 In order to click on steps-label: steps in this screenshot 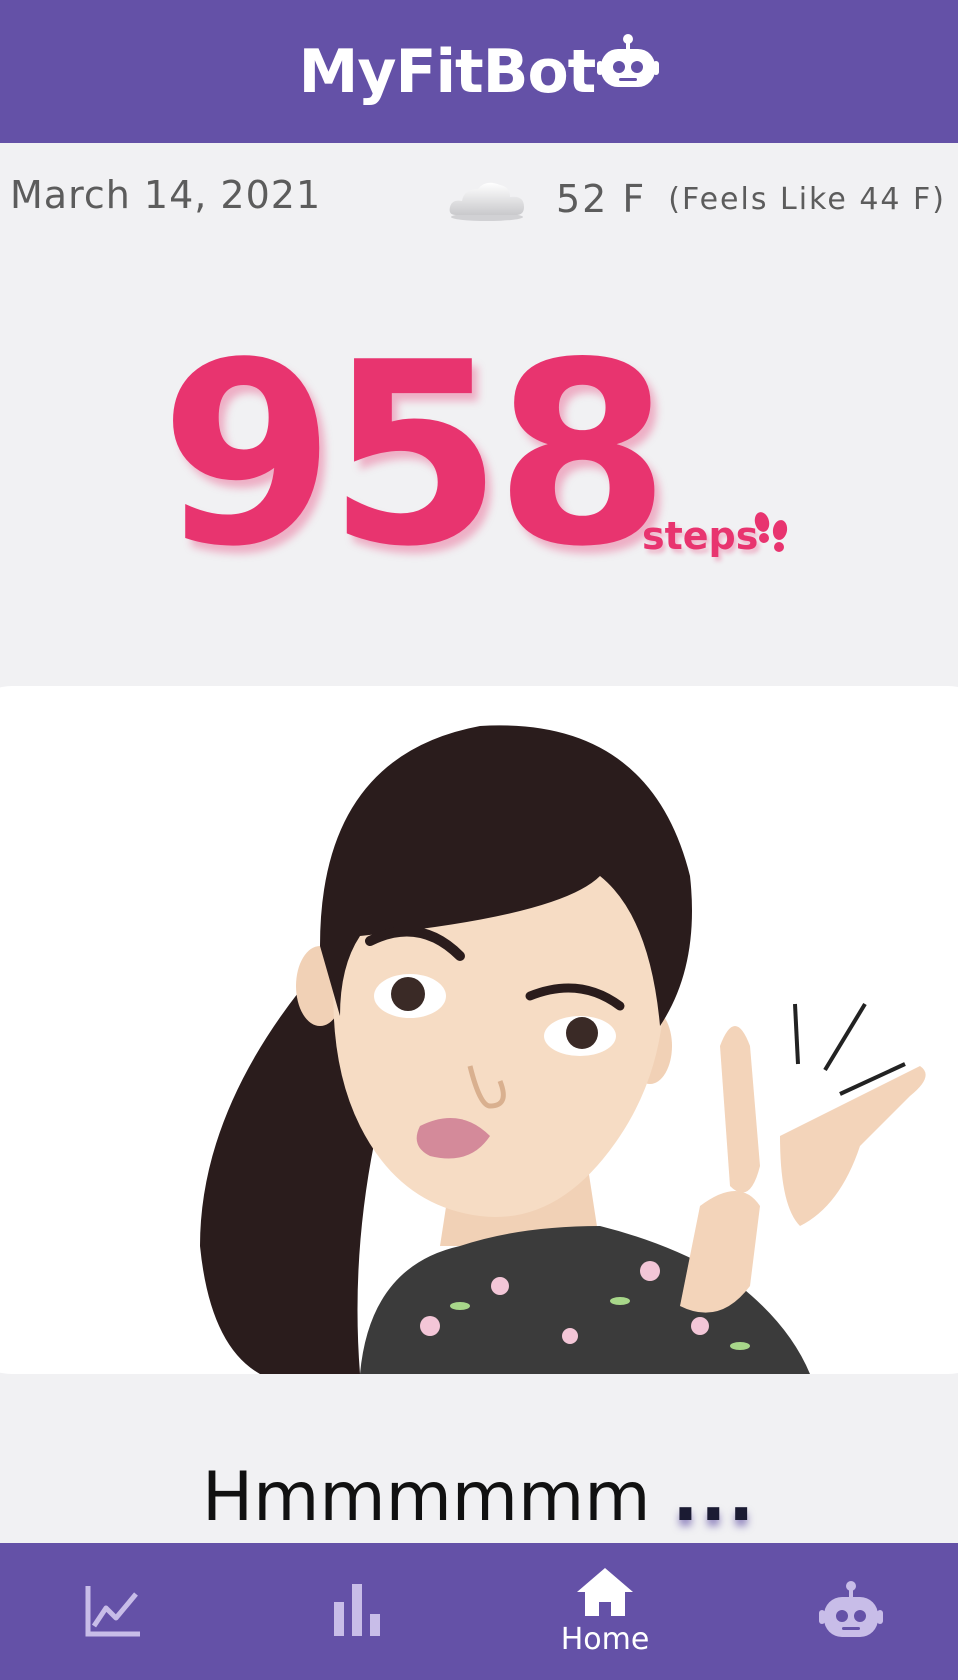, I will do `click(700, 536)`.